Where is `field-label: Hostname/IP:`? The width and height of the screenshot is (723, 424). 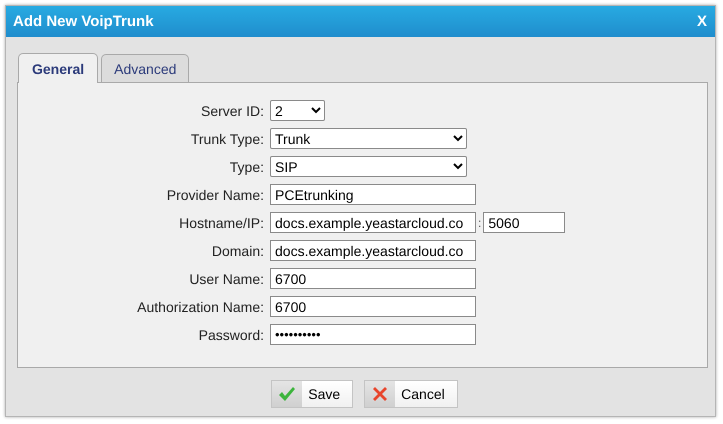
field-label: Hostname/IP: is located at coordinates (221, 222).